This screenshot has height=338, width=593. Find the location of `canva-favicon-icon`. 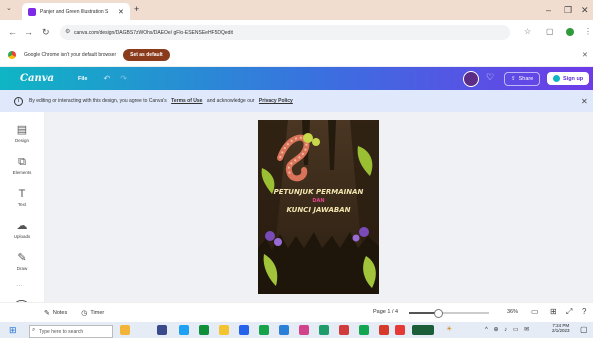

canva-favicon-icon is located at coordinates (32, 11).